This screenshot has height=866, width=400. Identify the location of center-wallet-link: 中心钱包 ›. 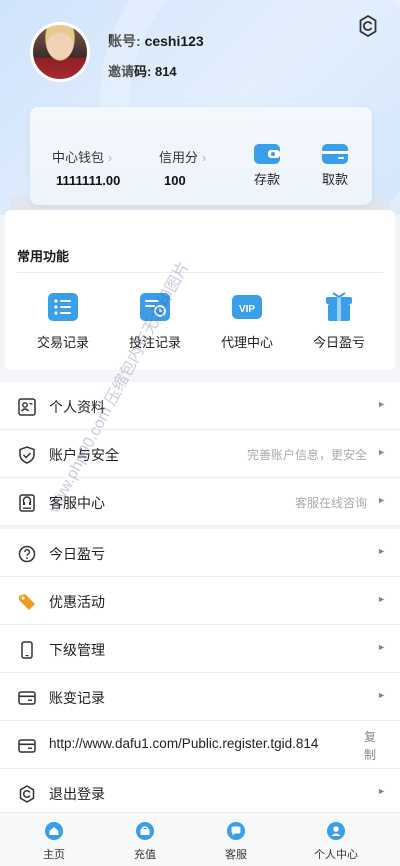
(82, 156).